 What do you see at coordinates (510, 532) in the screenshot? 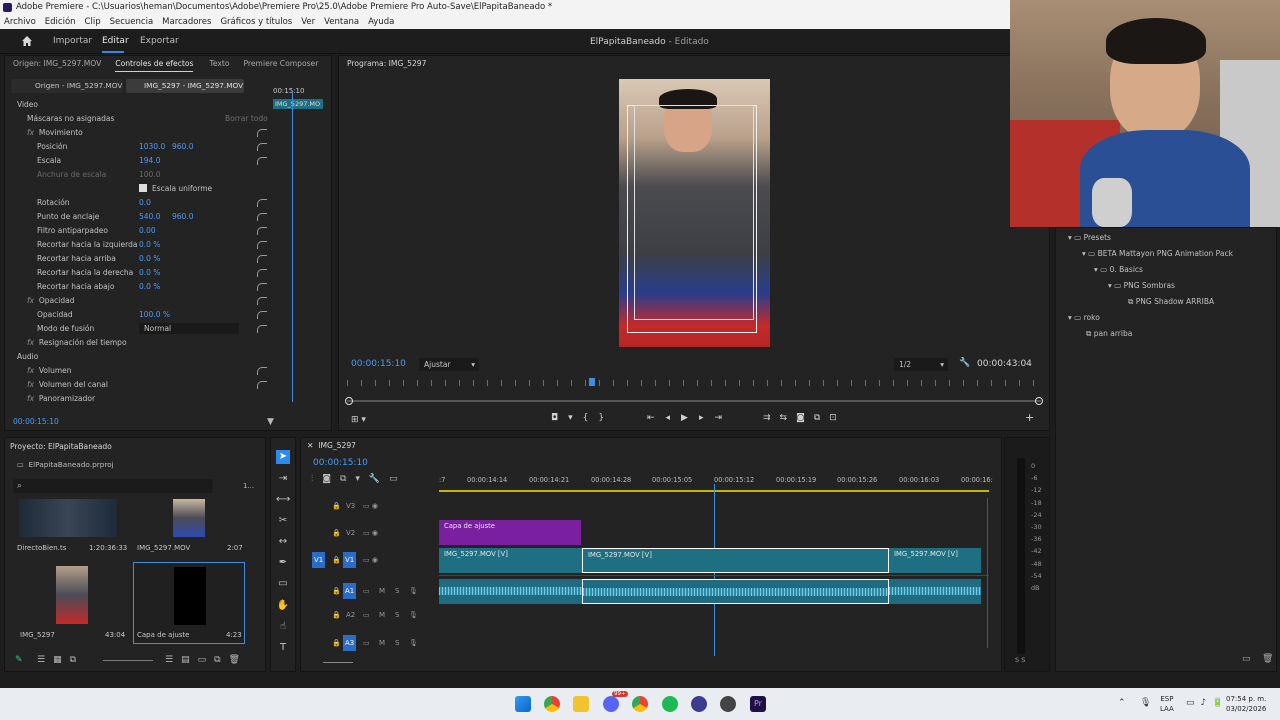
I see `clip-adjustment-layer: Capa de ajuste` at bounding box center [510, 532].